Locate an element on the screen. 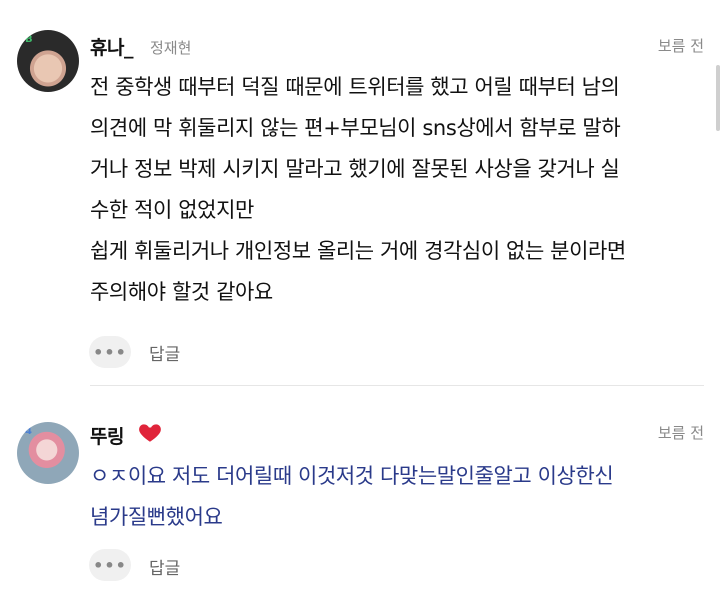 This screenshot has height=598, width=720. comment-line: ㅇㅈ이요 저도 더어릴때 이것저것 다맞는말인줄알고 이상한신 is located at coordinates (352, 476).